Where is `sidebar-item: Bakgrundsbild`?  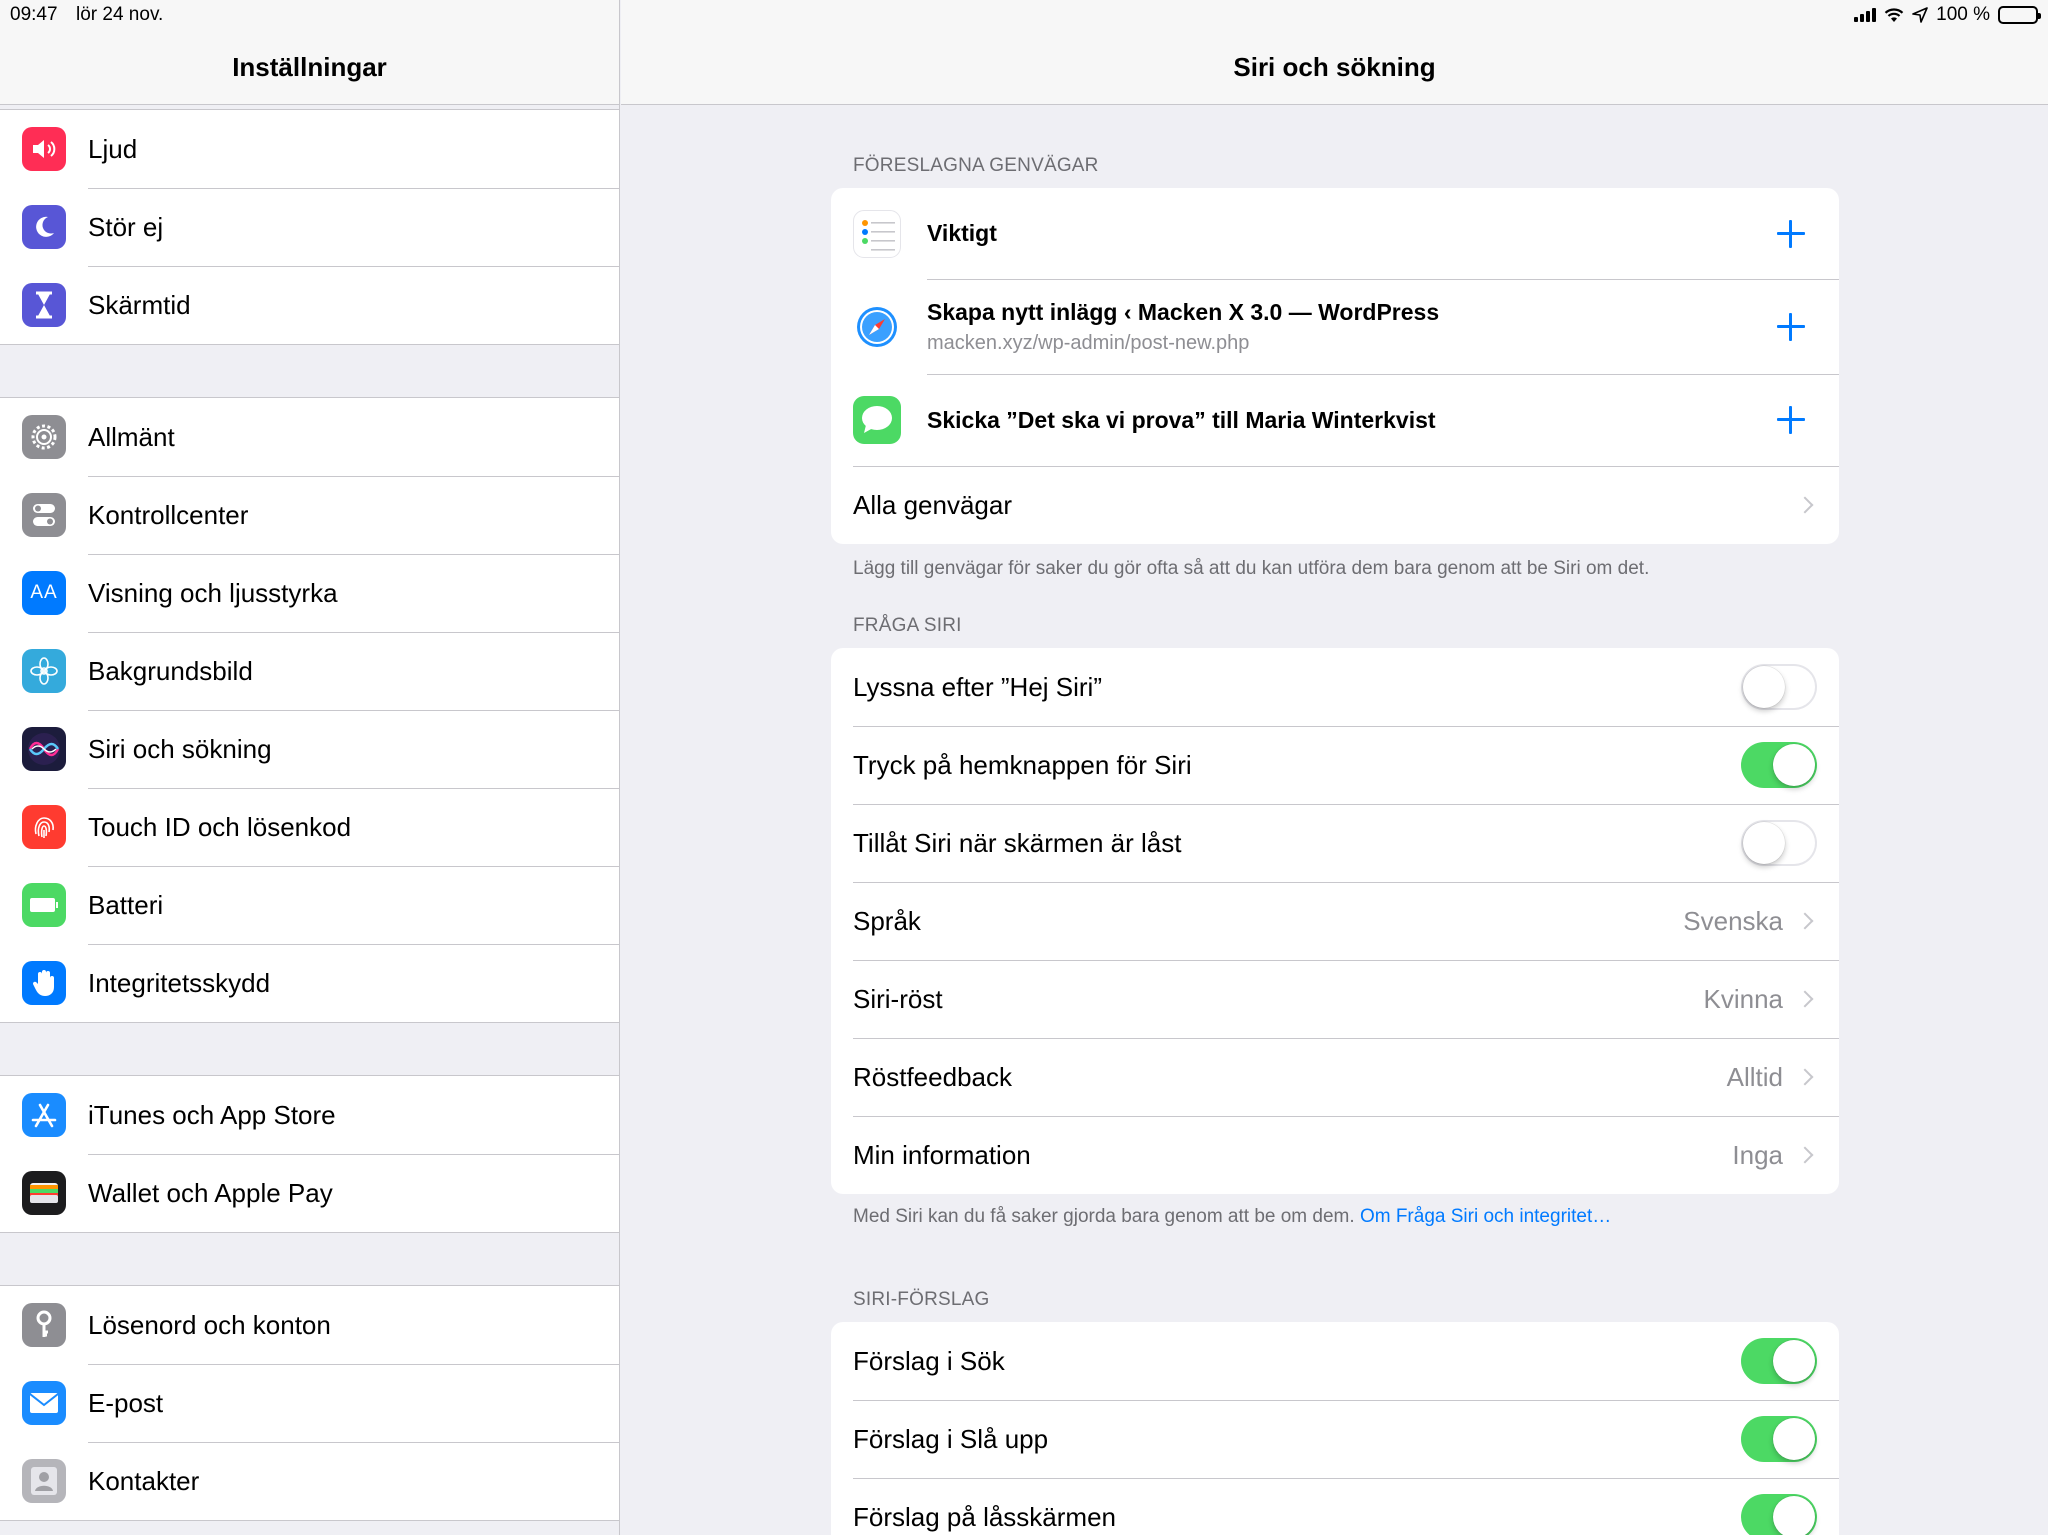
sidebar-item: Bakgrundsbild is located at coordinates (309, 671).